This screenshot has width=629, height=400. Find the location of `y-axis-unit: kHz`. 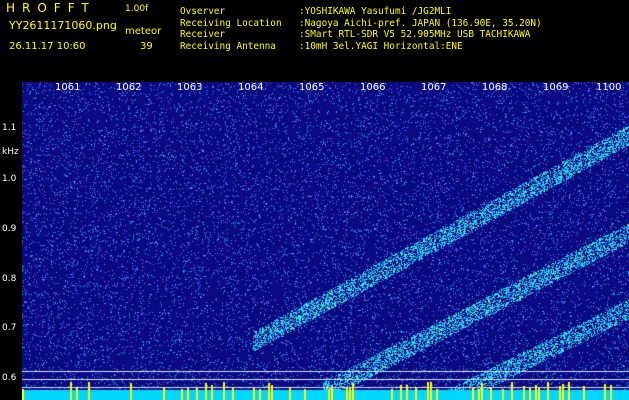

y-axis-unit: kHz is located at coordinates (10, 152).